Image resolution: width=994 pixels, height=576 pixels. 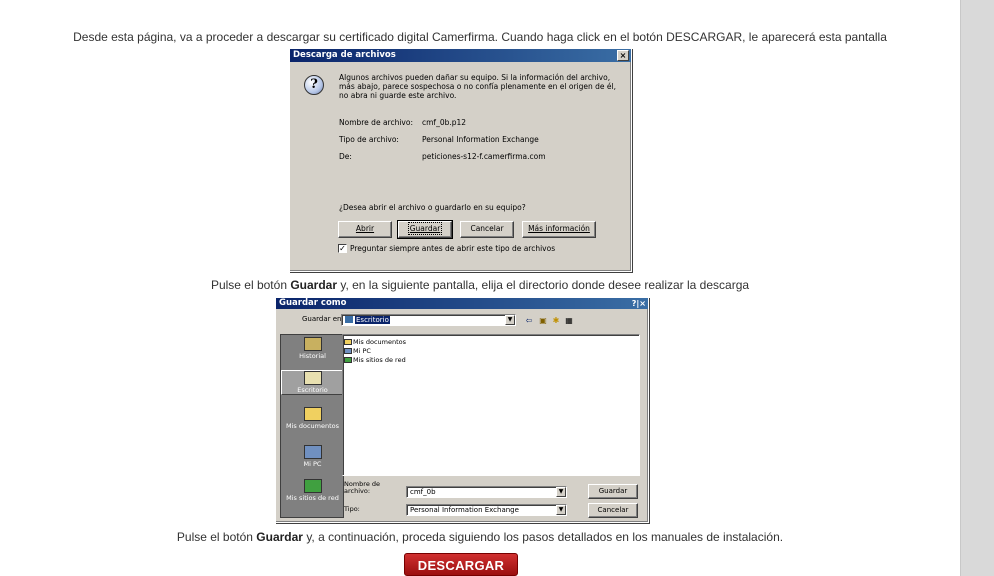 I want to click on up-folder-icon: ▣, so click(x=543, y=320).